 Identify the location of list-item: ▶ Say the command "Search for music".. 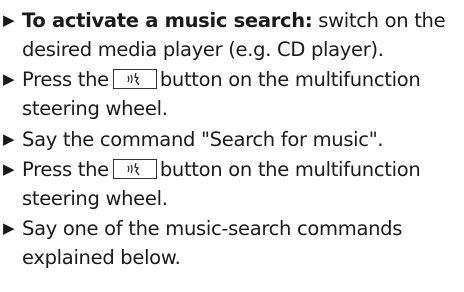
(232, 139).